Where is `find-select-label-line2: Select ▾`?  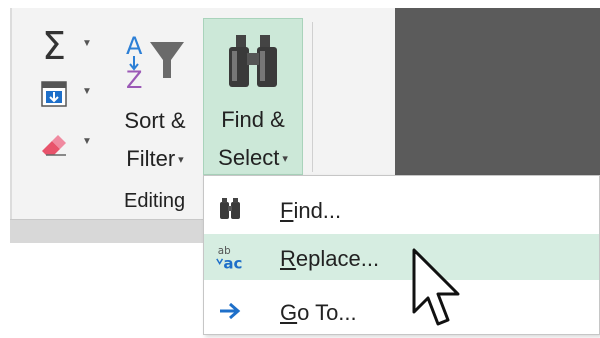
find-select-label-line2: Select ▾ is located at coordinates (253, 157).